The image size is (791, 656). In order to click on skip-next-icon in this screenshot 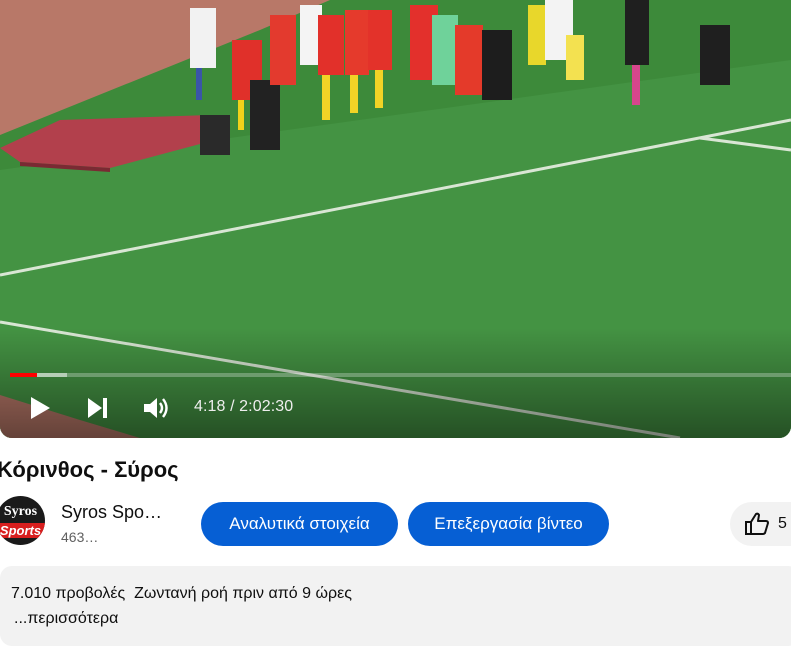, I will do `click(98, 408)`.